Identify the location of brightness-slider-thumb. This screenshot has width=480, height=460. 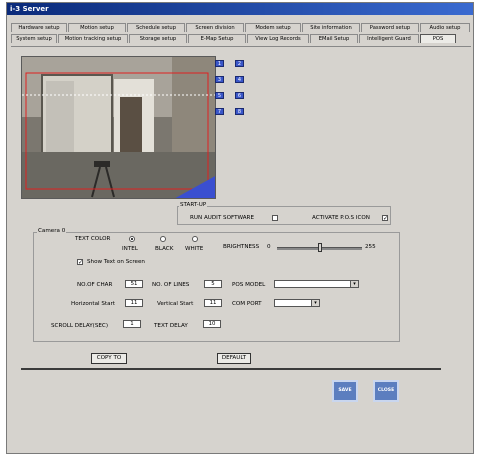
(319, 247).